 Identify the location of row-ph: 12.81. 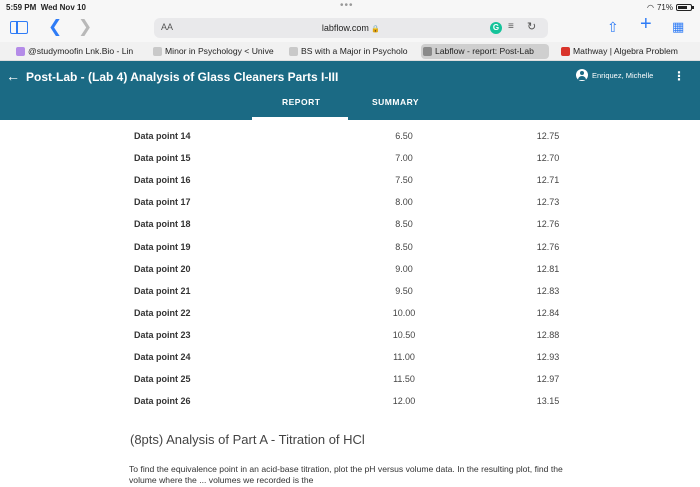
(548, 268).